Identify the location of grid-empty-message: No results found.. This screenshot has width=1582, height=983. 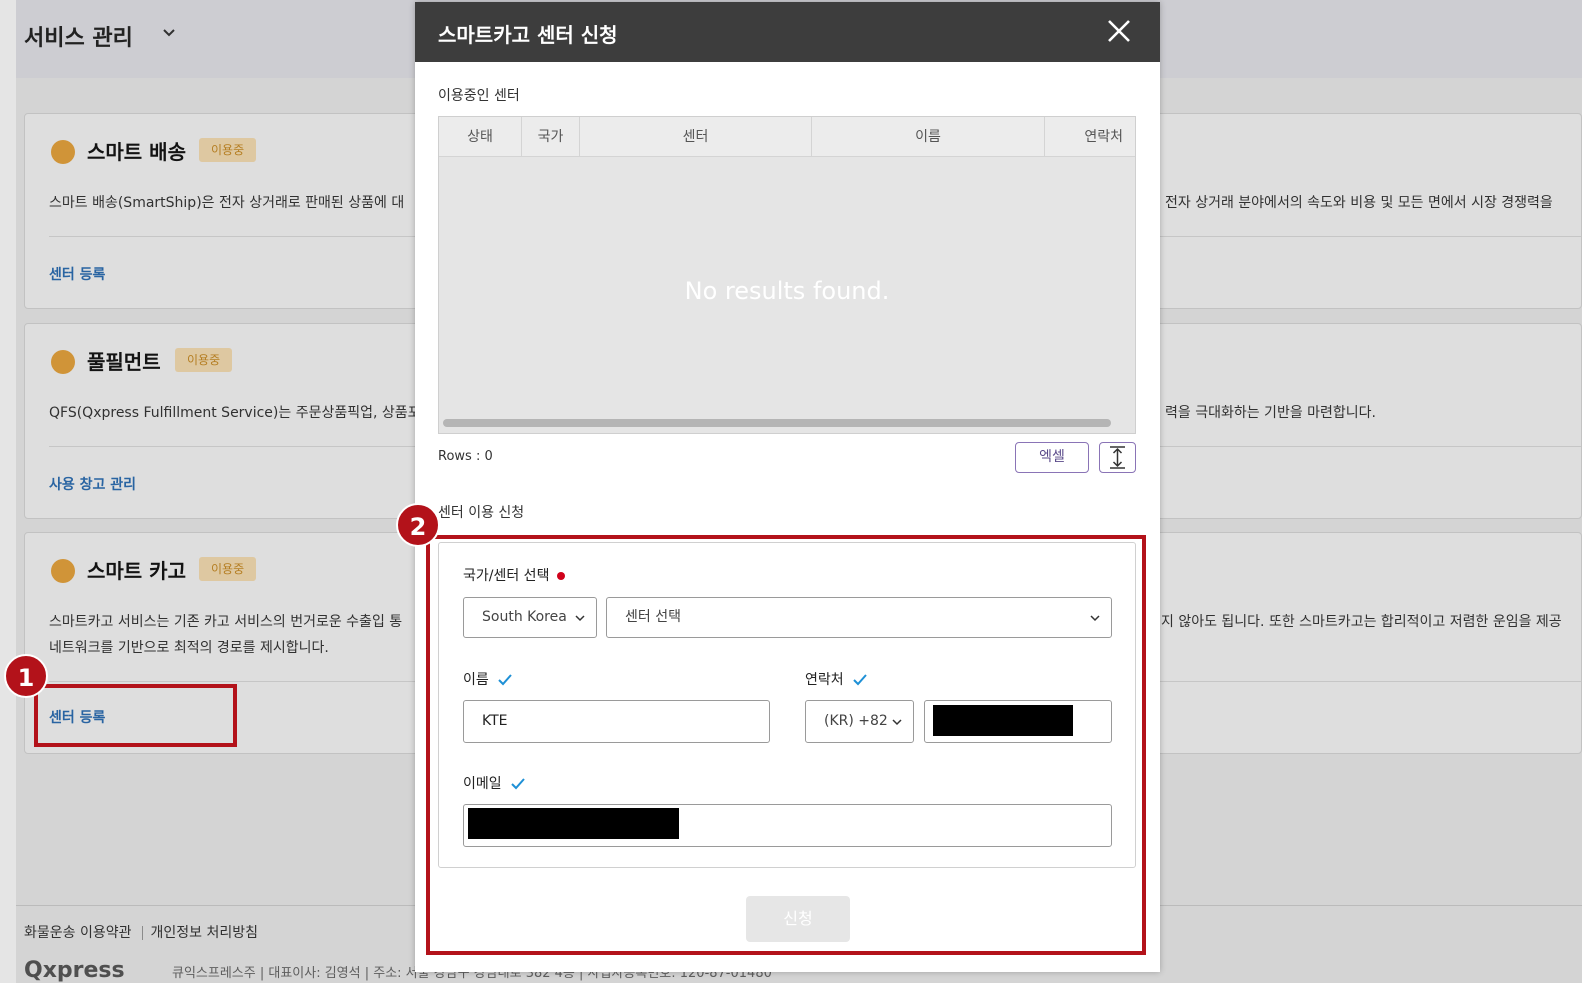
(787, 291).